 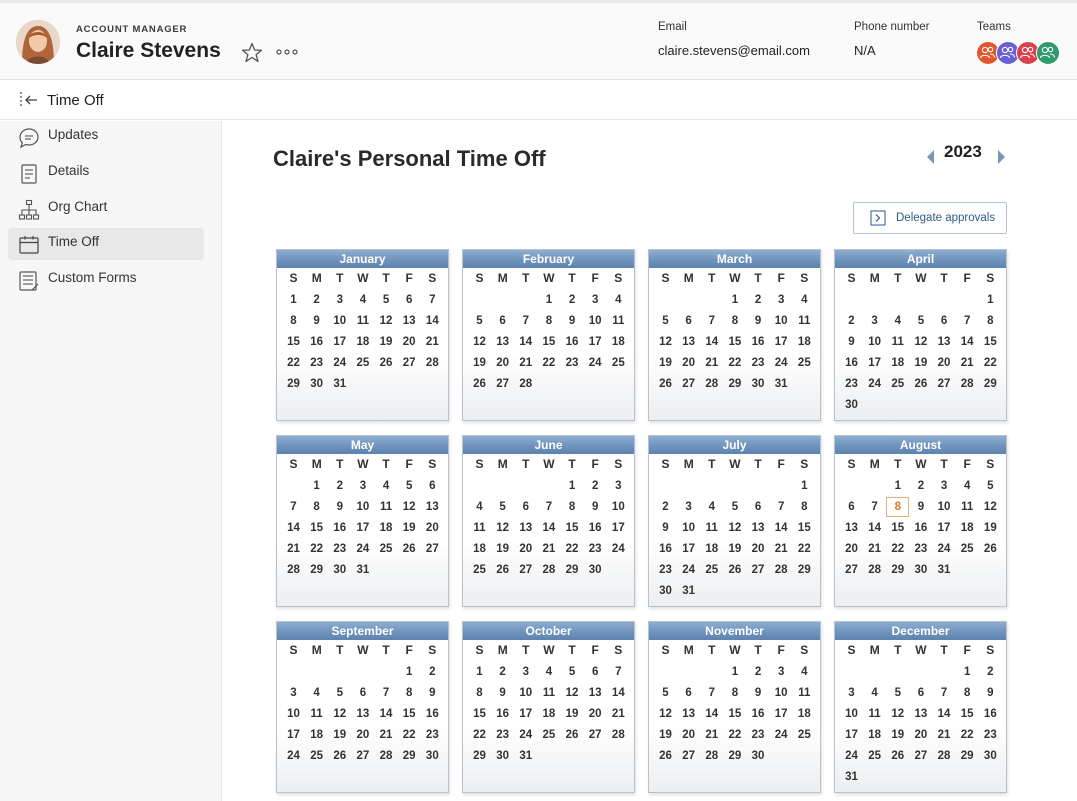 What do you see at coordinates (432, 321) in the screenshot?
I see `calendar-day: 14` at bounding box center [432, 321].